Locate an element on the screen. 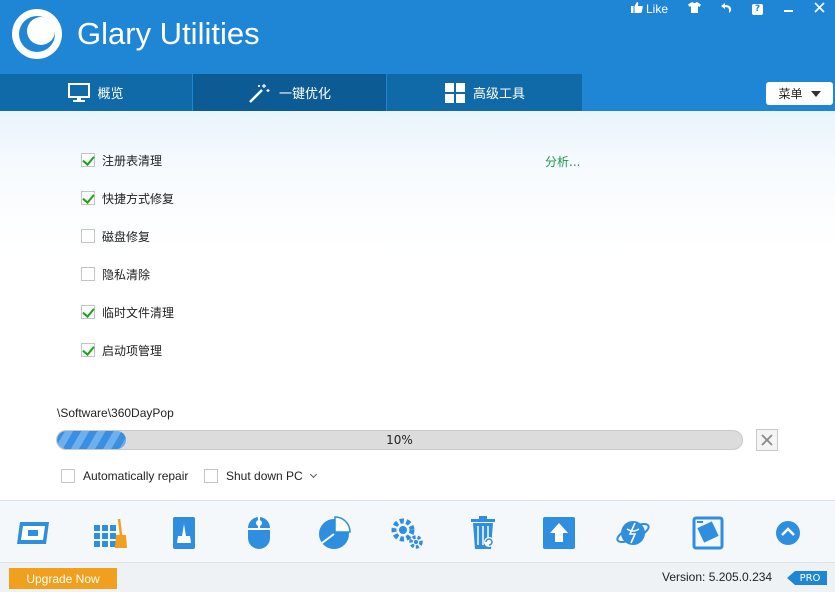 This screenshot has height=592, width=835. tab-one-click-optimize: 一键优化 is located at coordinates (289, 92).